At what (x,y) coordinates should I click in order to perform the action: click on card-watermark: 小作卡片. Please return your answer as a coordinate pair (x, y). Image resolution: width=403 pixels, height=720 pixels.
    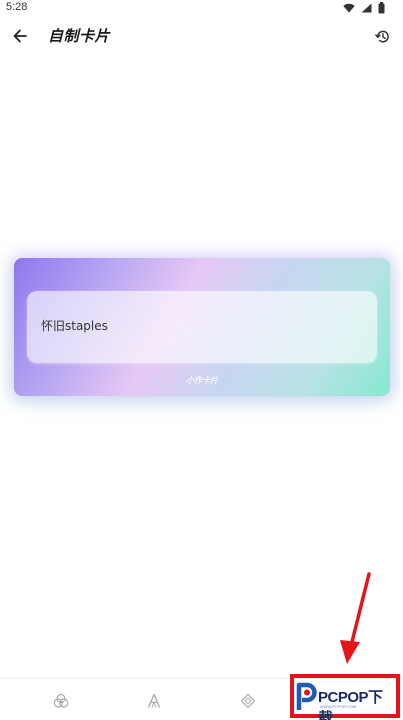
    Looking at the image, I should click on (202, 380).